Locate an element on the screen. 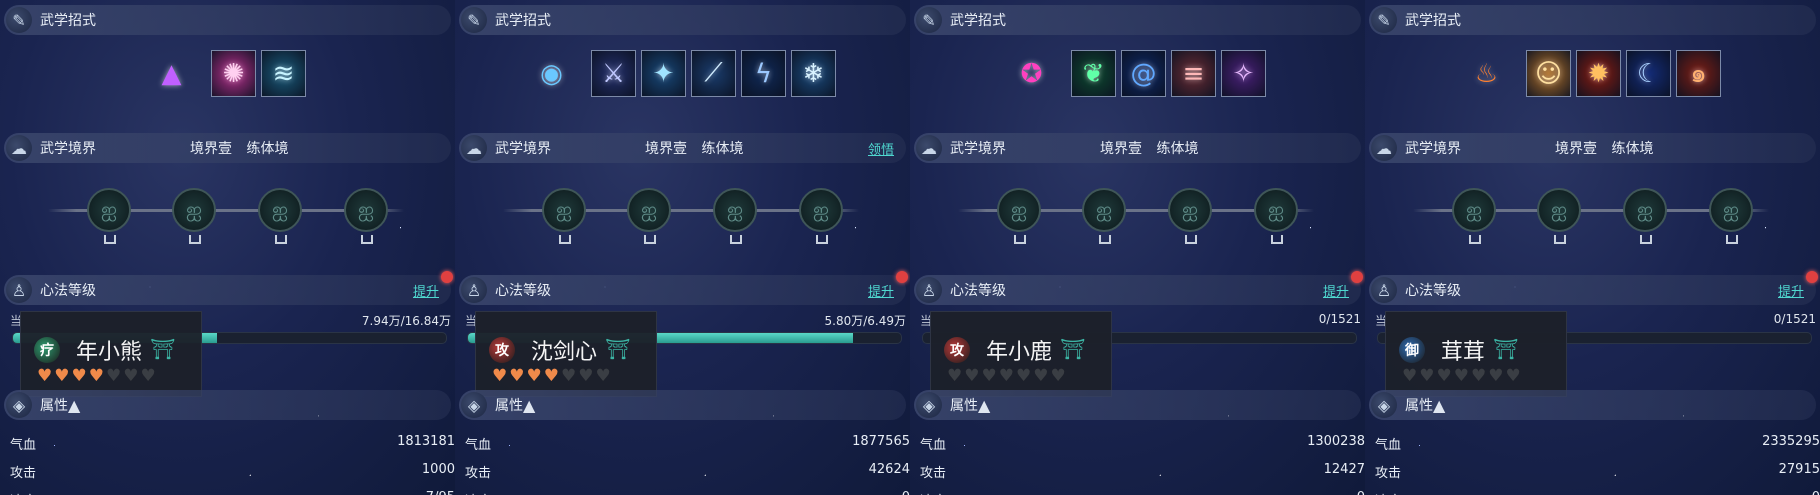 This screenshot has height=495, width=1820. blue-crescent-icon: ☾ is located at coordinates (1648, 73).